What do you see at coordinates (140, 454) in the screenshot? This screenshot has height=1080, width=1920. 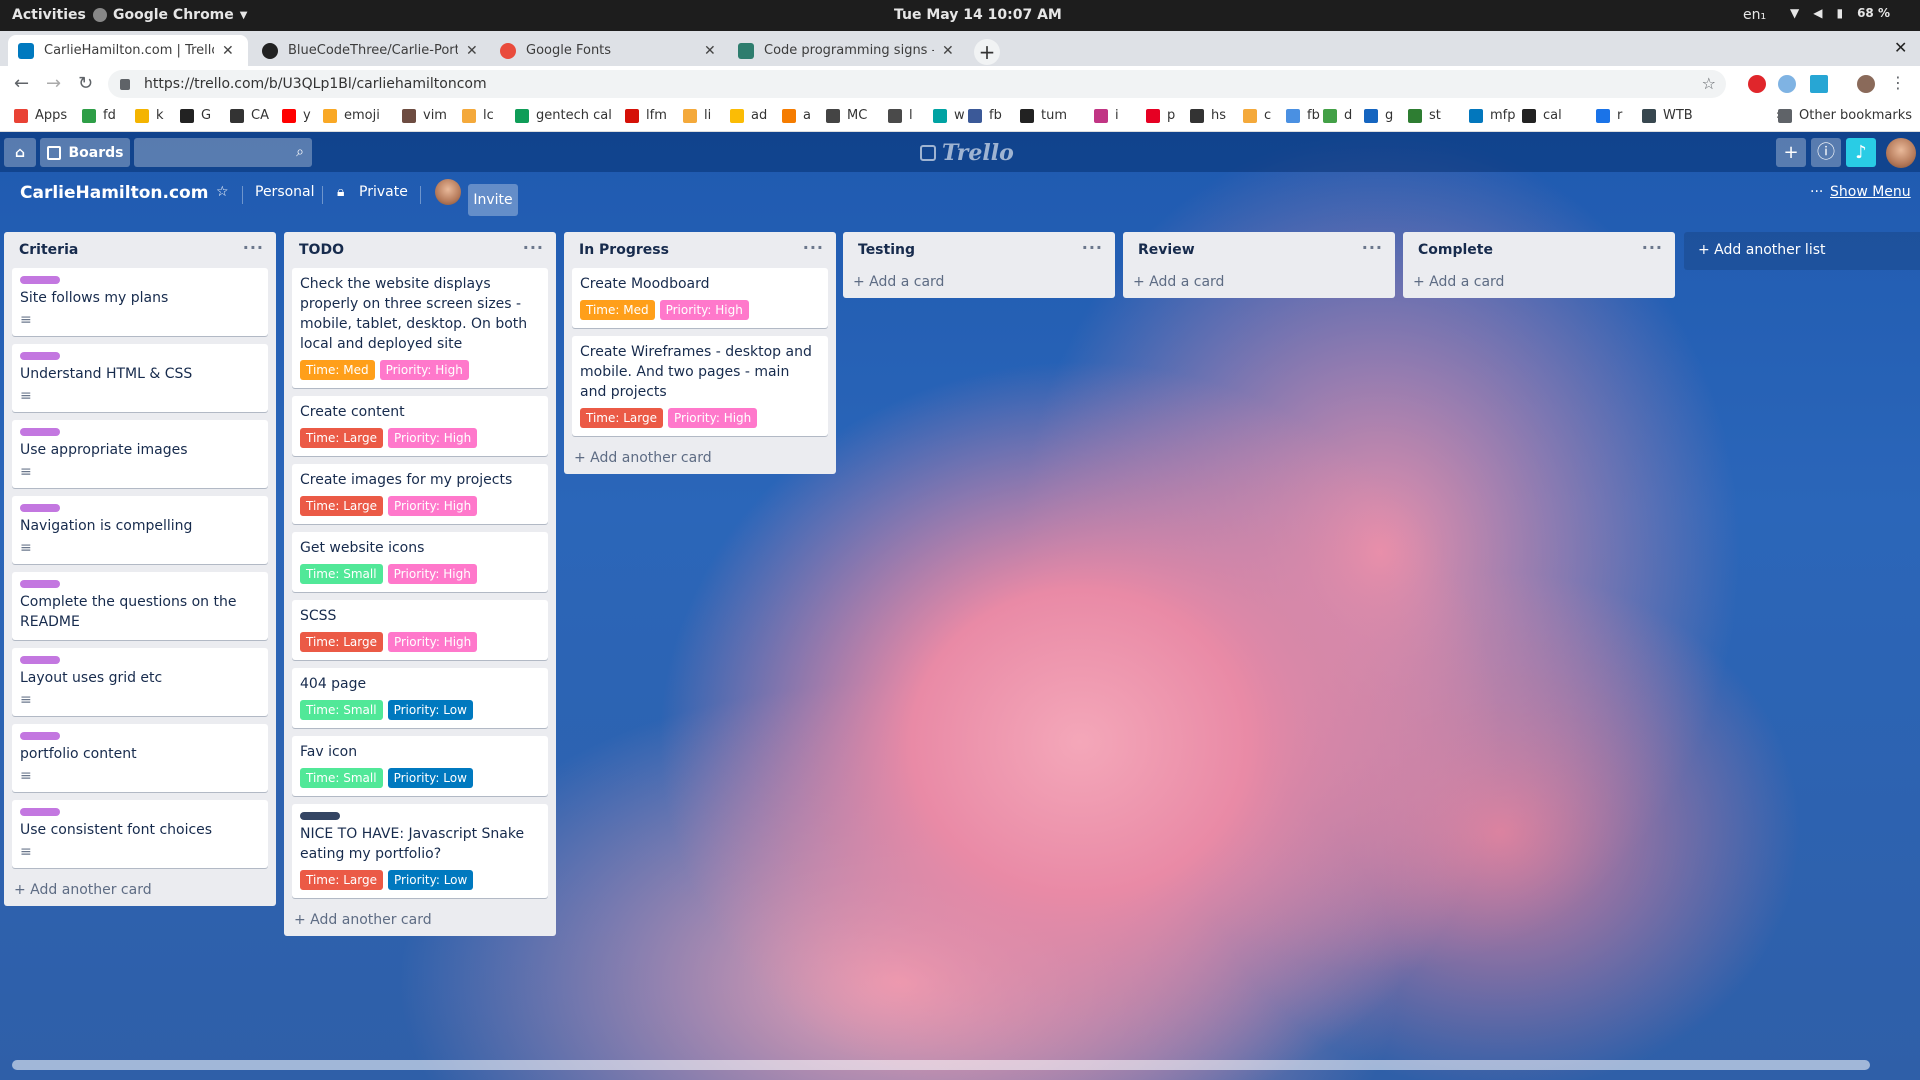 I see `card: Use appropriate images ≡` at bounding box center [140, 454].